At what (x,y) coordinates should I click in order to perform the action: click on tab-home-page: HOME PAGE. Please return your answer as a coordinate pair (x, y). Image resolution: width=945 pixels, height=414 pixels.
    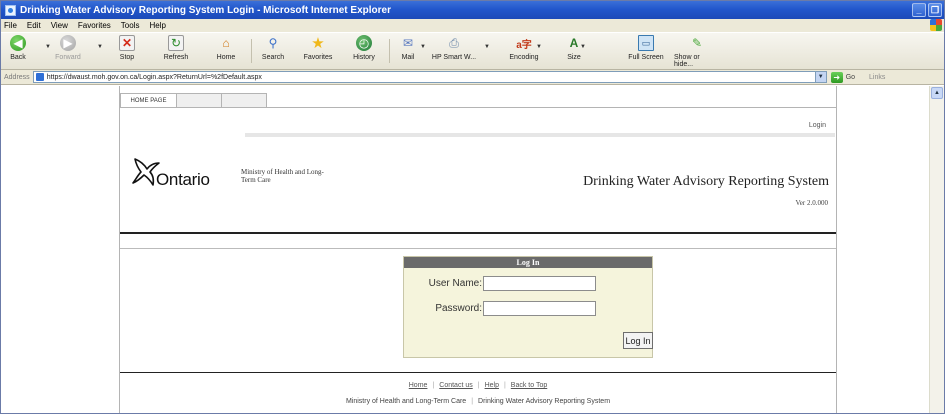
    Looking at the image, I should click on (148, 100).